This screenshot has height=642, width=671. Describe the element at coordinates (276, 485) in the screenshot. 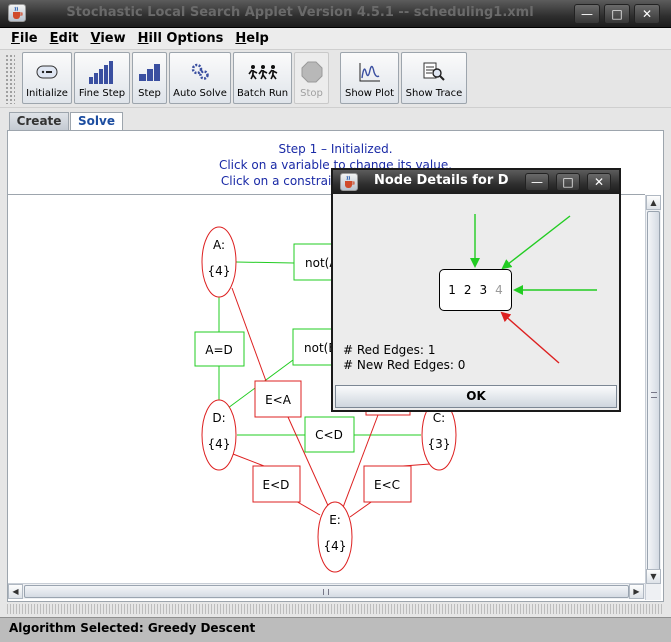

I see `constraint-e-lt-d-label: E<D` at that location.